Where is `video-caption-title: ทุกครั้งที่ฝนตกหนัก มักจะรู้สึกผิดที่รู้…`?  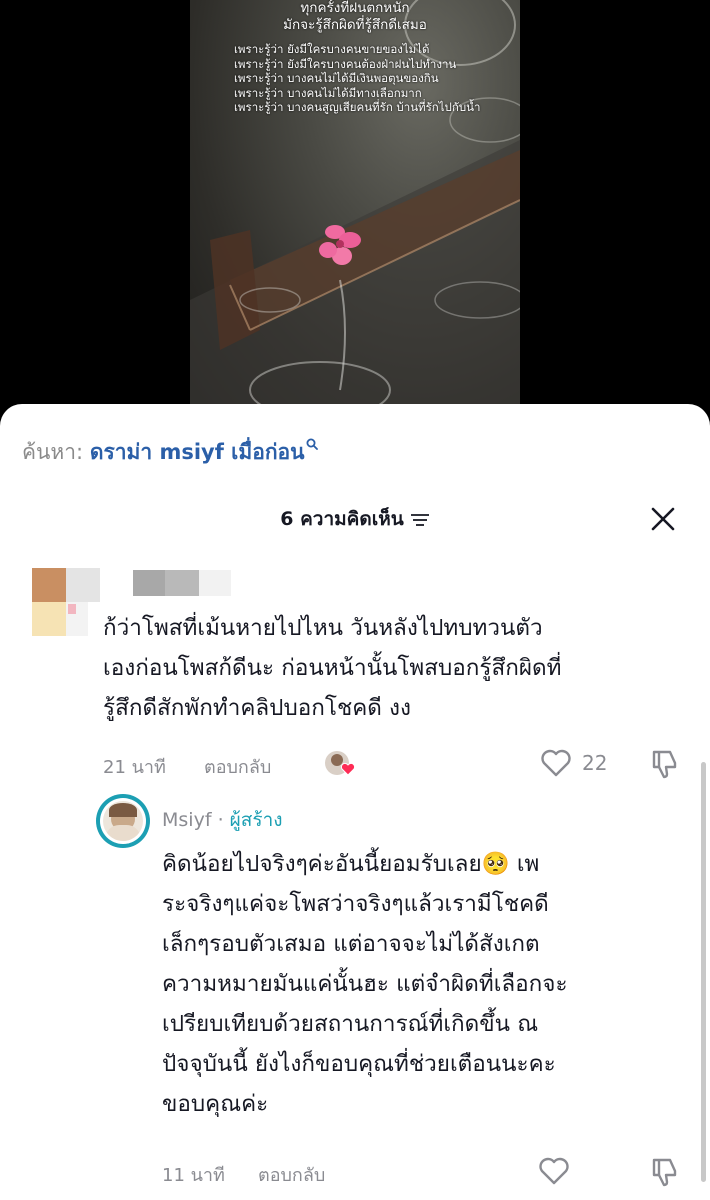
video-caption-title: ทุกครั้งที่ฝนตกหนัก มักจะรู้สึกผิดที่รู้… is located at coordinates (355, 17).